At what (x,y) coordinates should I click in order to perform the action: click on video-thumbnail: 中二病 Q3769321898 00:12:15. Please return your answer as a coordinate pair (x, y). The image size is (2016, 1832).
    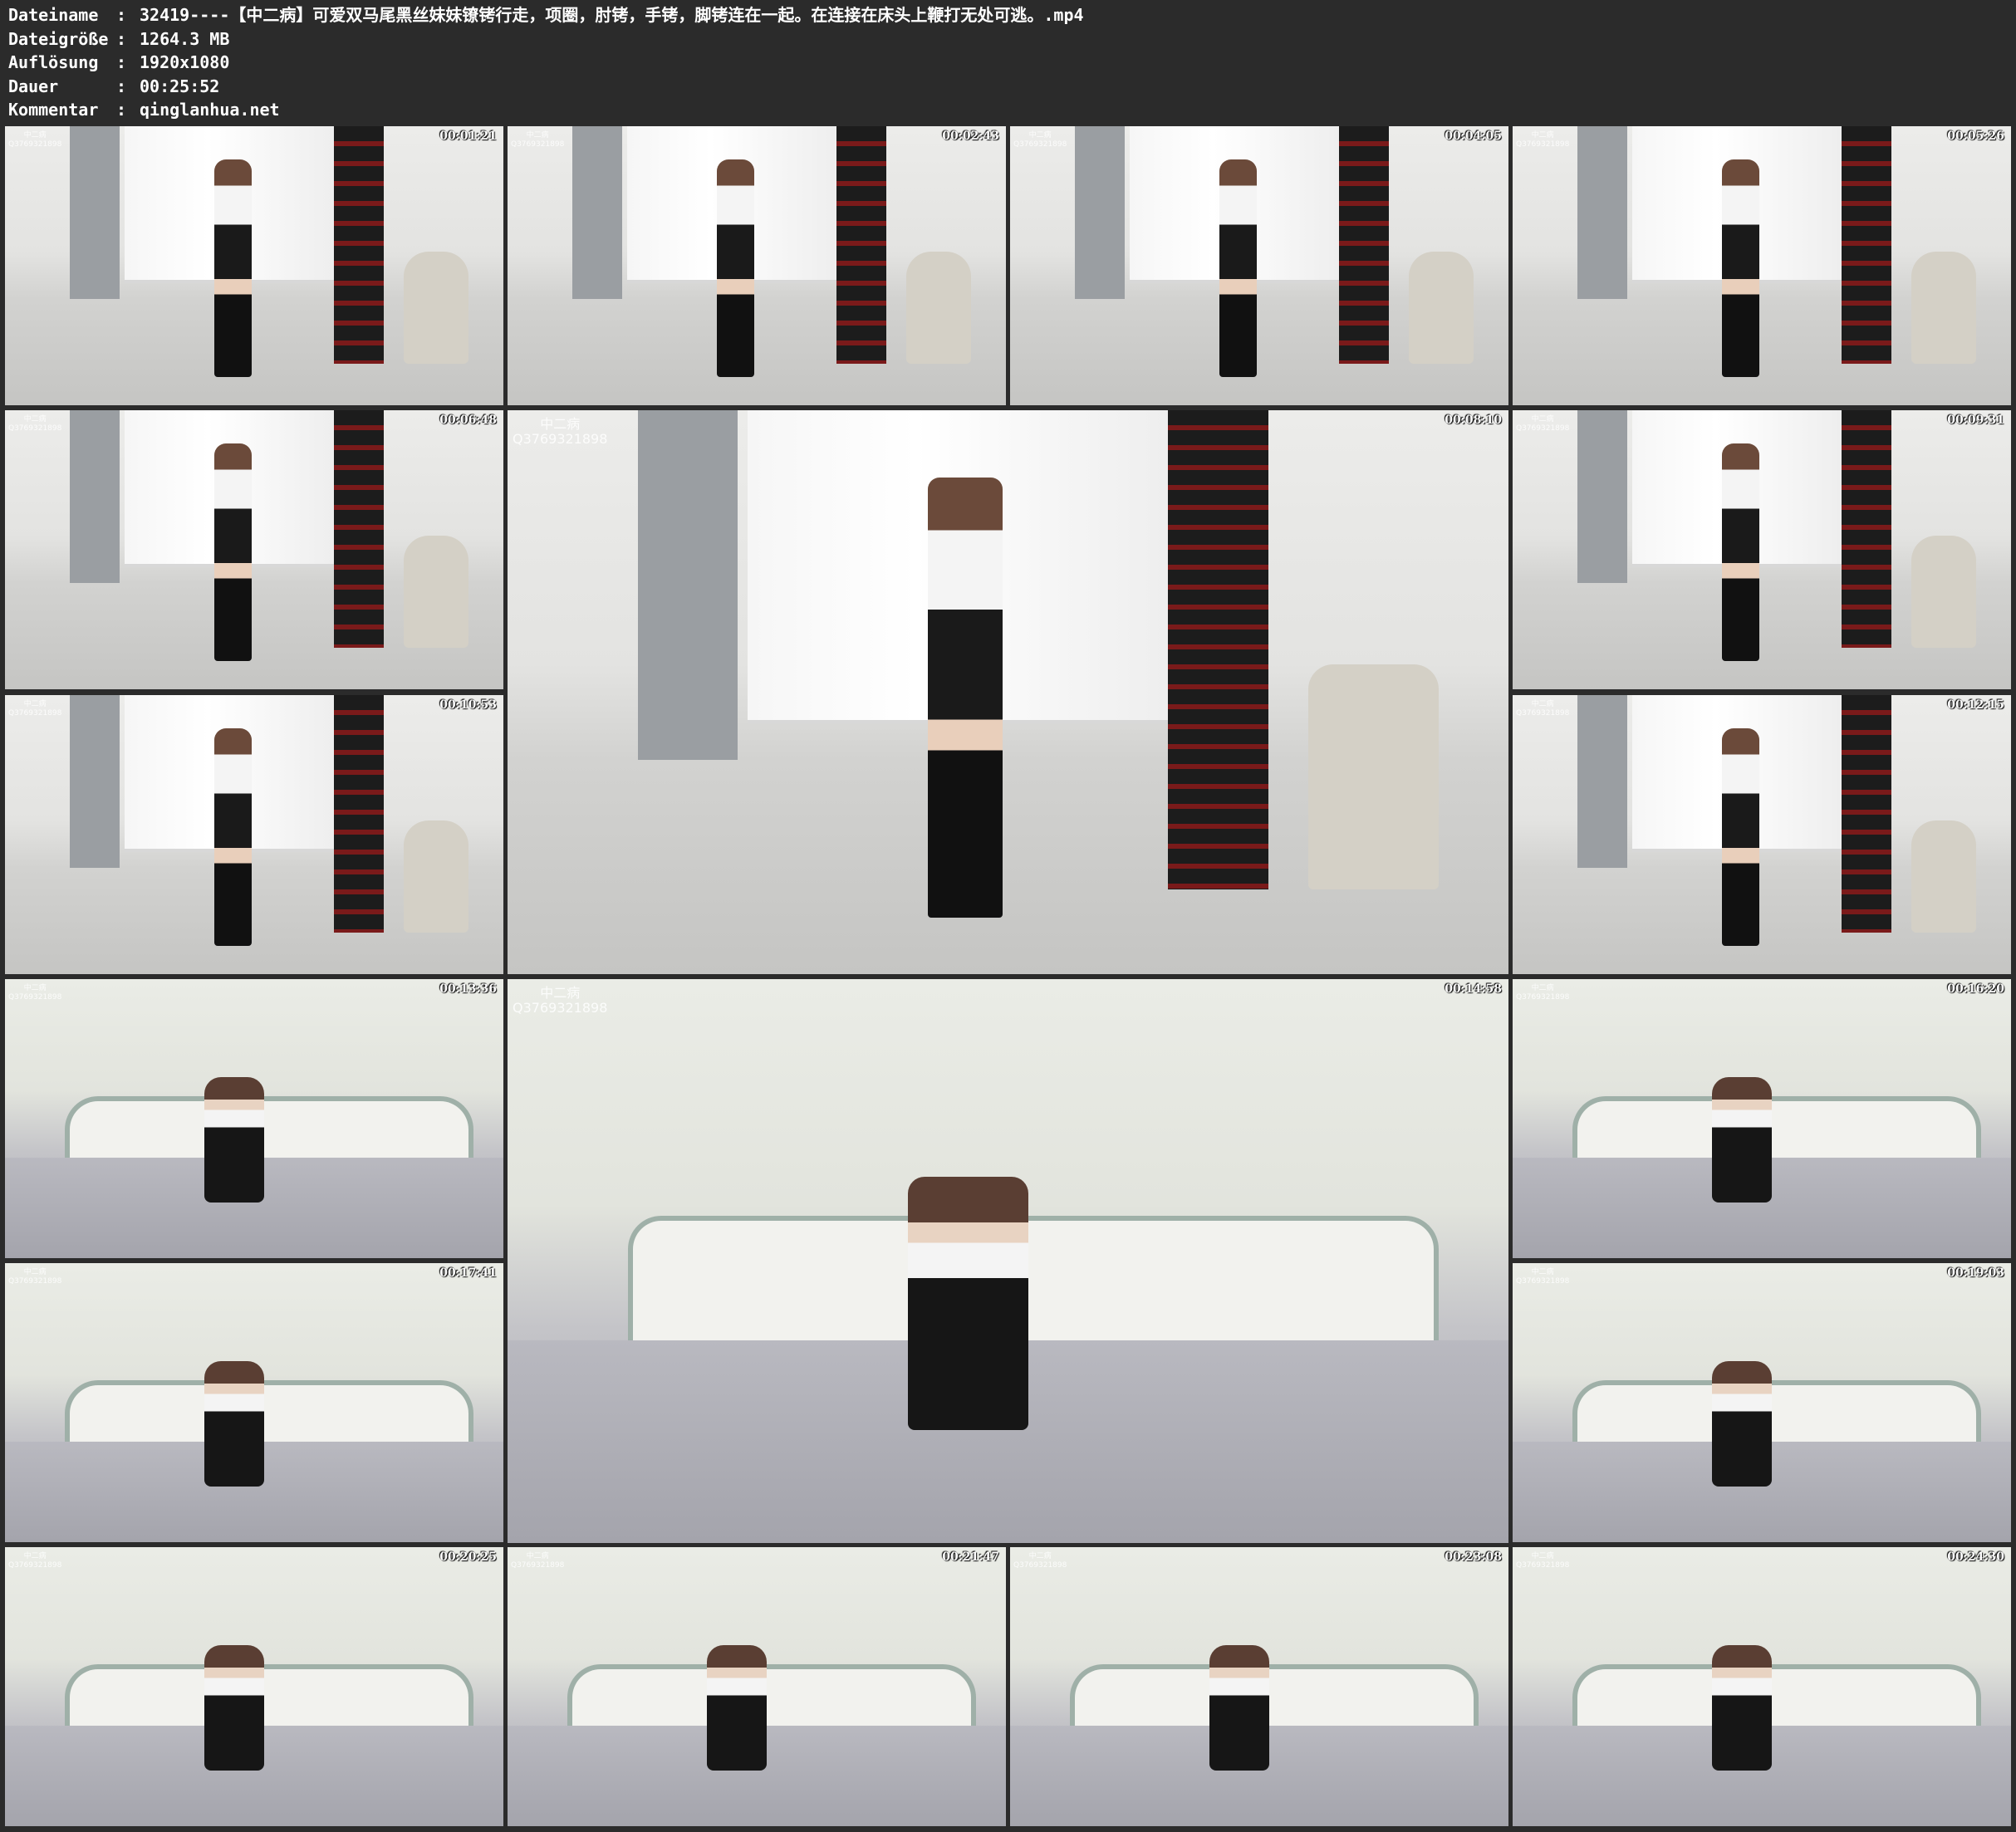
    Looking at the image, I should click on (1762, 834).